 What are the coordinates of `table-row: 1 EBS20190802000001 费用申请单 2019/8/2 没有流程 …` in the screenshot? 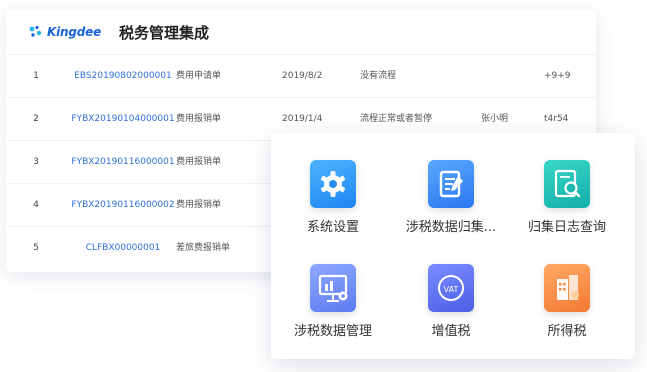 It's located at (301, 76).